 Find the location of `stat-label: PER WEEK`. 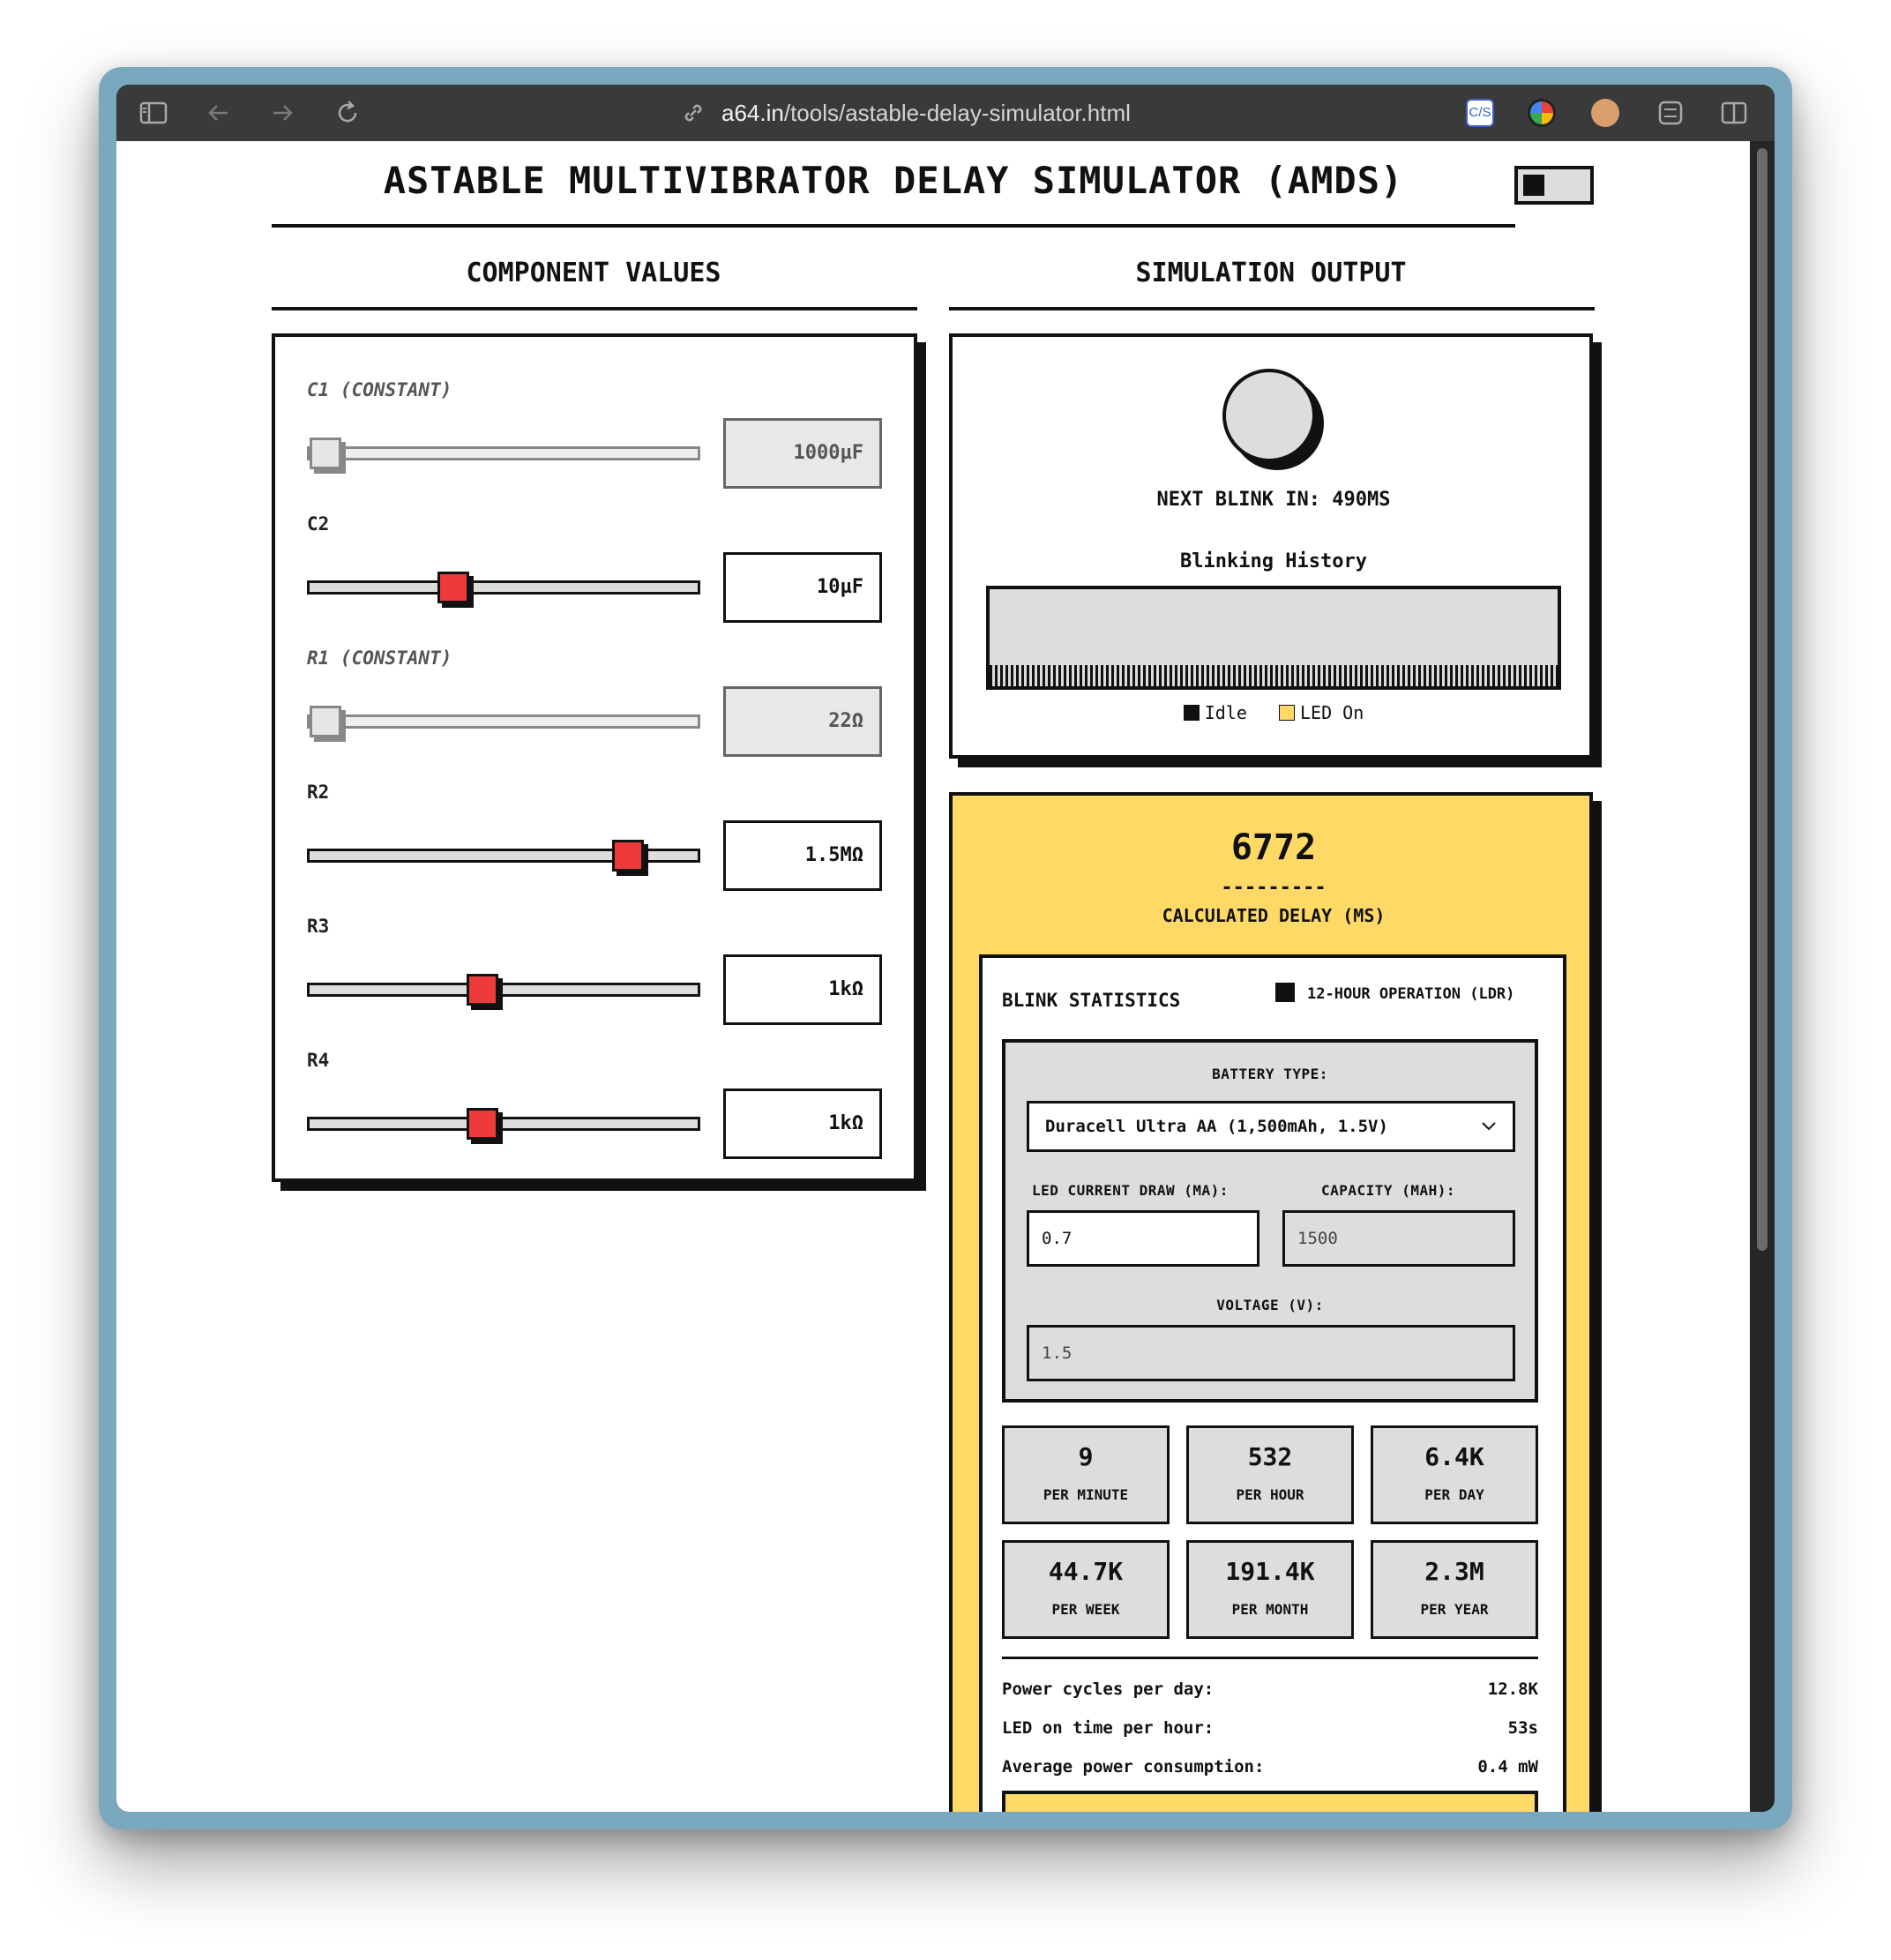

stat-label: PER WEEK is located at coordinates (1085, 1609).